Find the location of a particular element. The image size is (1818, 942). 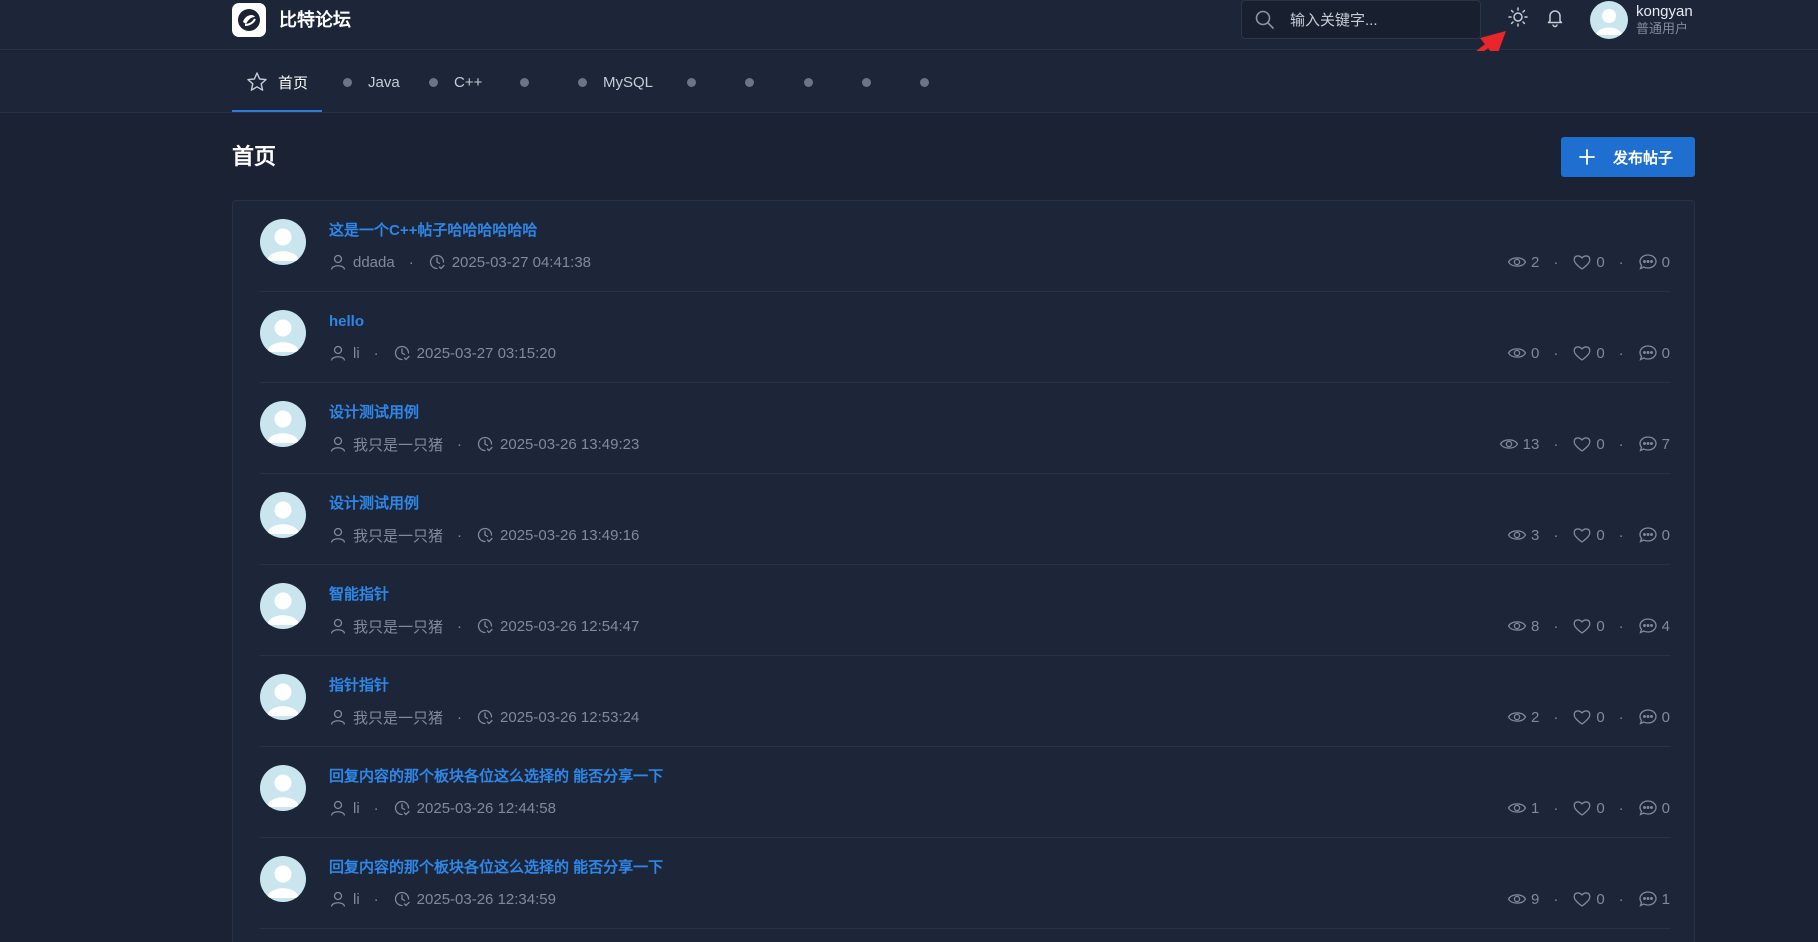

active-tab-indicator is located at coordinates (277, 111).